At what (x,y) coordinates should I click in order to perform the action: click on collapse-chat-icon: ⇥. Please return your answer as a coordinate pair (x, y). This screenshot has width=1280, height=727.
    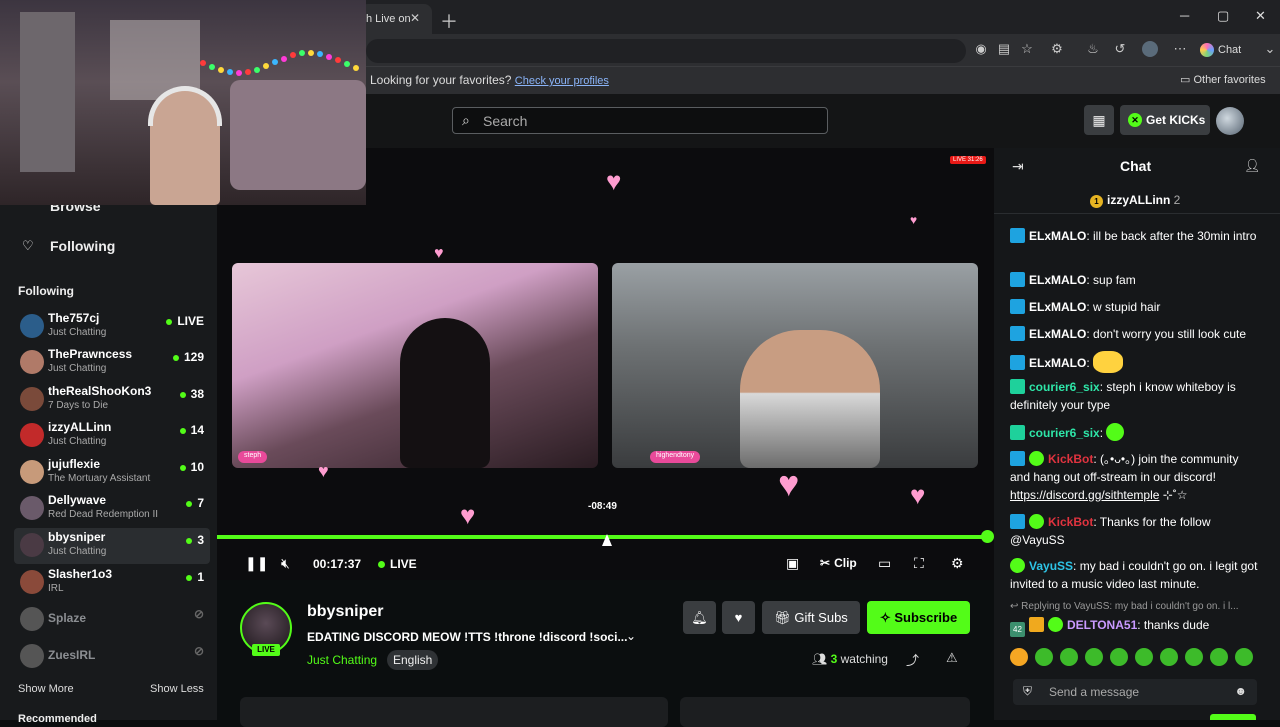
    Looking at the image, I should click on (1018, 166).